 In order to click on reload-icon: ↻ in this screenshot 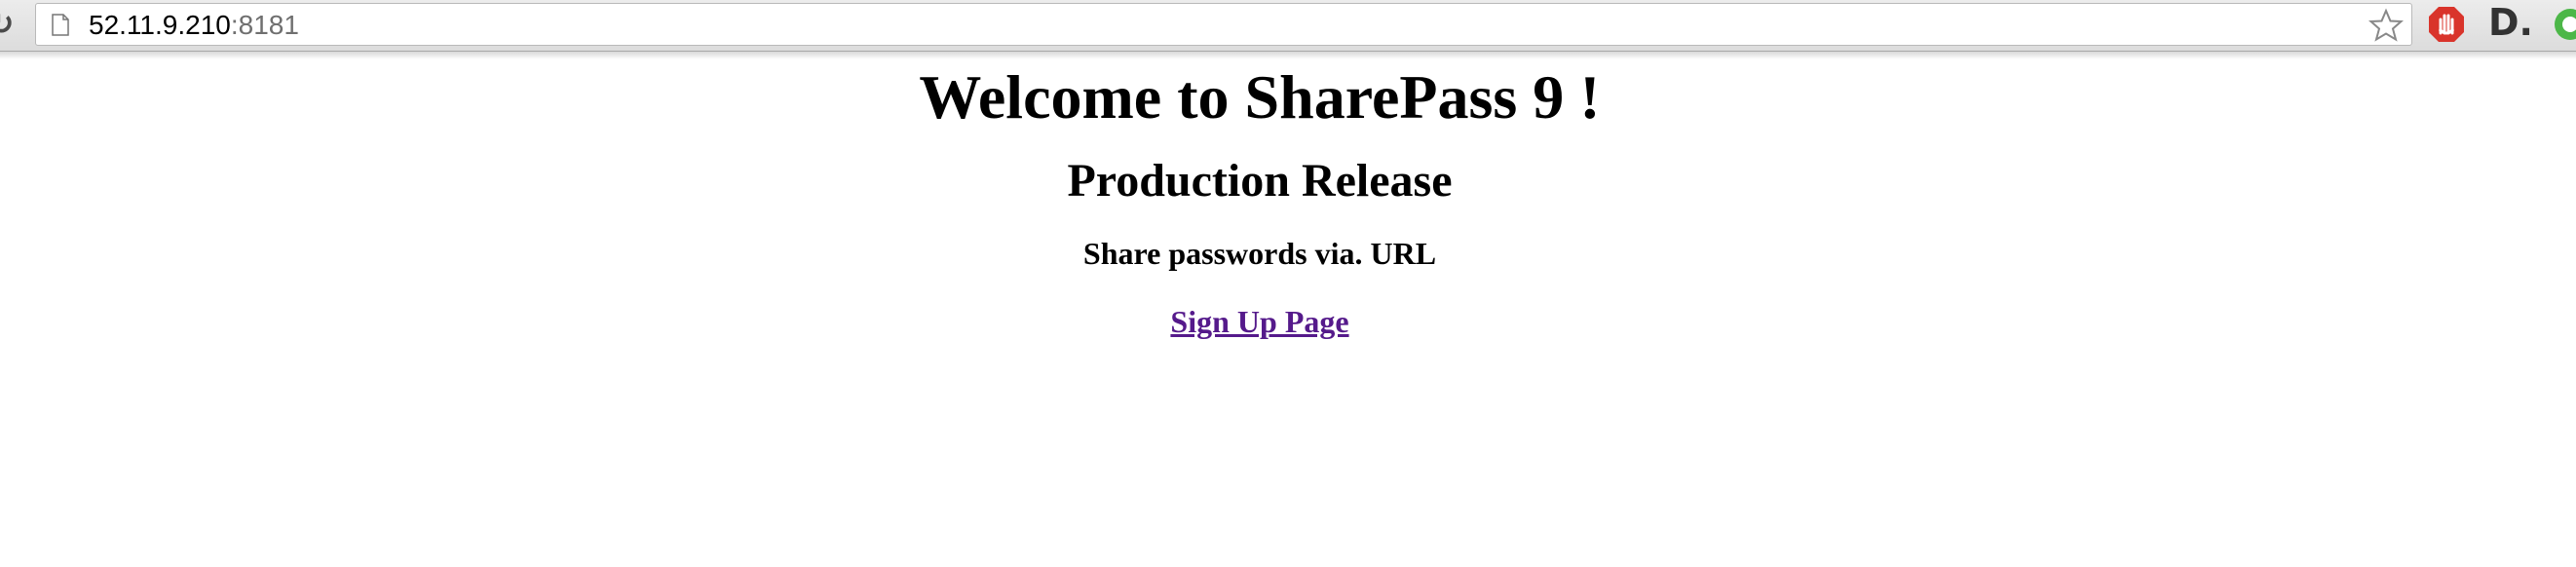, I will do `click(8, 23)`.